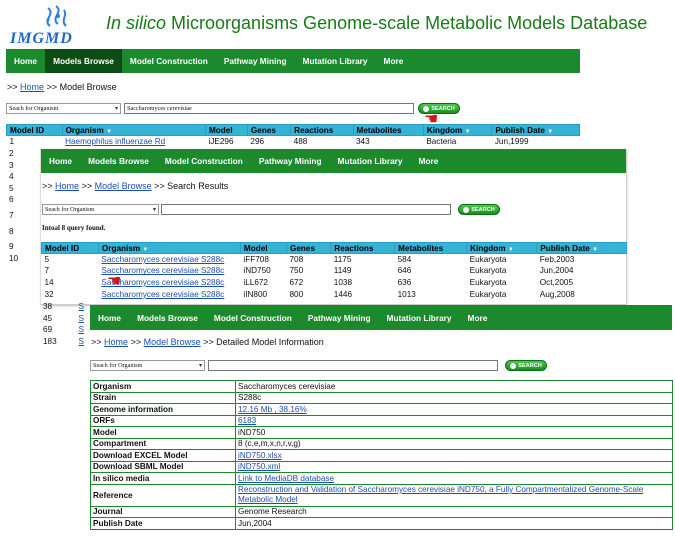  Describe the element at coordinates (381, 409) in the screenshot. I see `detail-row-genome: Genome information 12.16 Mb , 38.16%` at that location.